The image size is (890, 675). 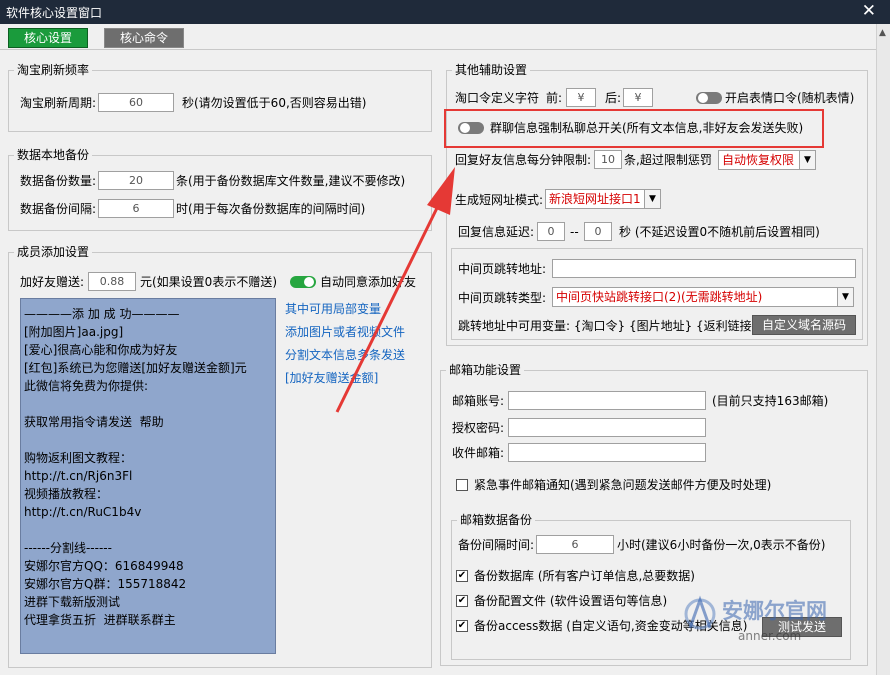 I want to click on annotation-arrow, so click(x=395, y=290).